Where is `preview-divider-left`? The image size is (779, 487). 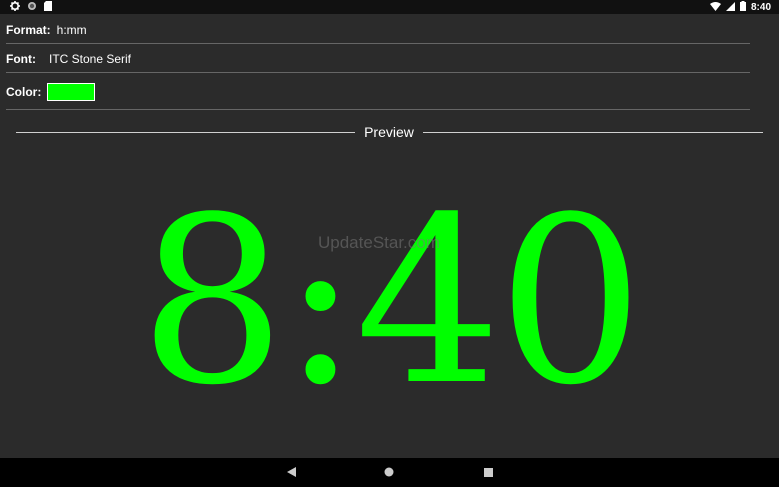 preview-divider-left is located at coordinates (185, 132).